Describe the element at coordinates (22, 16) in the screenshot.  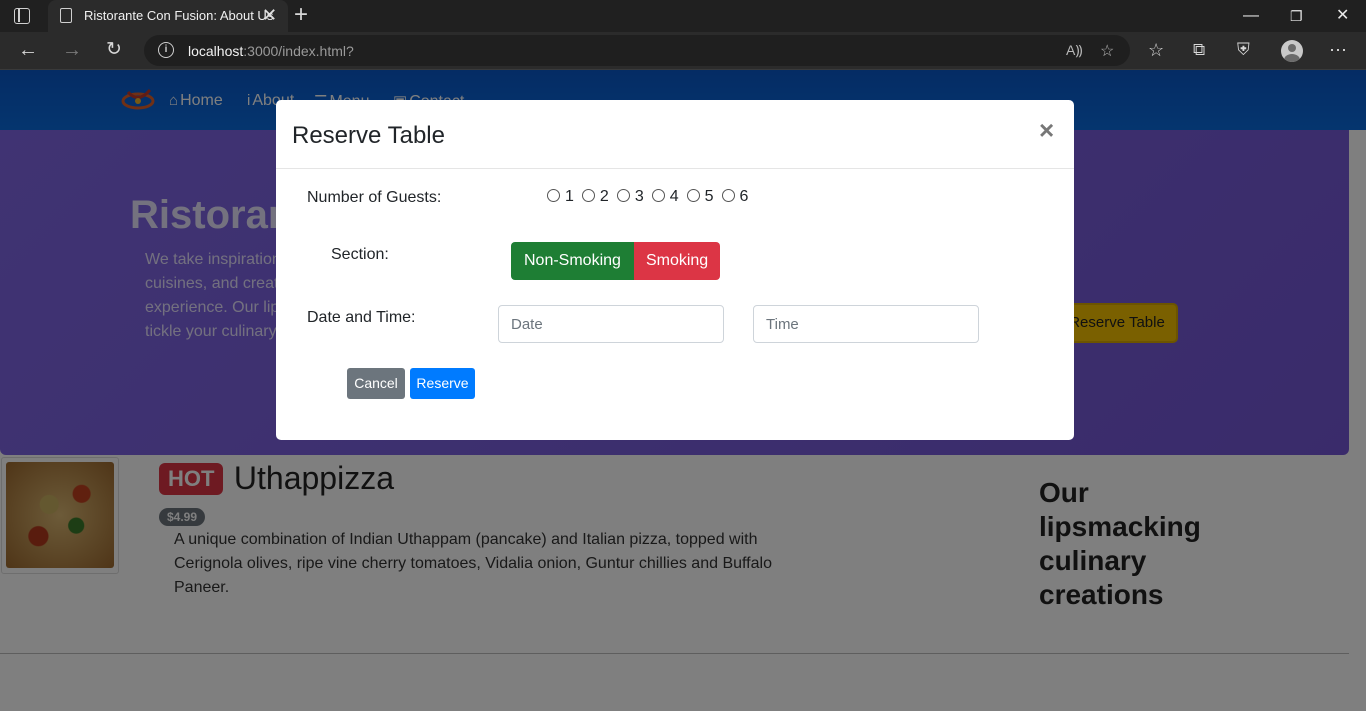
I see `tab-actions-icon` at that location.